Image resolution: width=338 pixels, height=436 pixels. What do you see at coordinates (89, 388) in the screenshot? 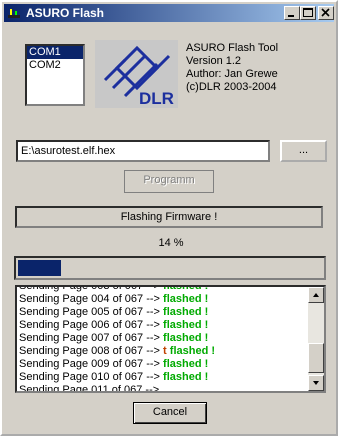
I see `log-line-prefix: Sending Page 011 of 067 -->` at bounding box center [89, 388].